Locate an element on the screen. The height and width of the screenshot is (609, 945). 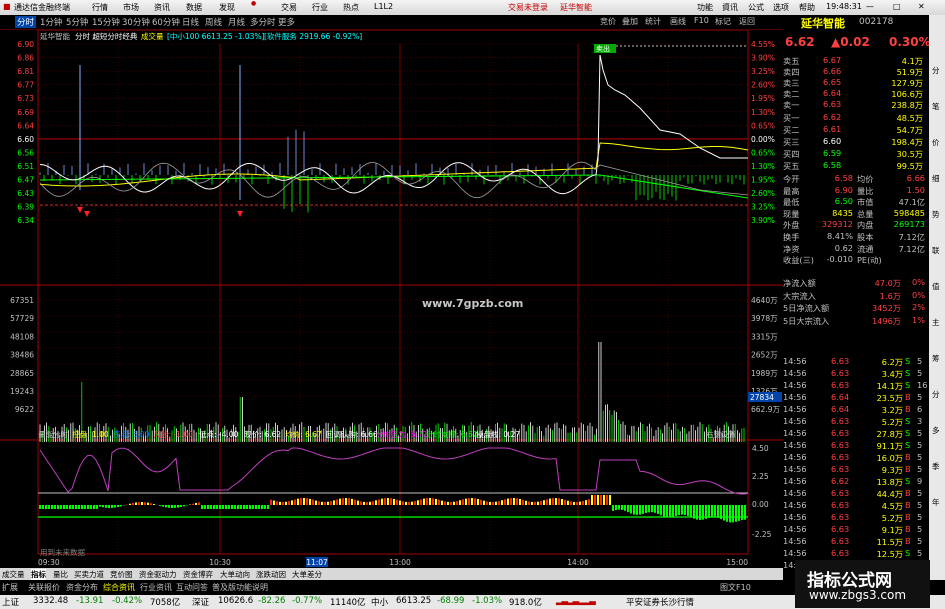
sidebar-tab: 年 is located at coordinates (936, 502).